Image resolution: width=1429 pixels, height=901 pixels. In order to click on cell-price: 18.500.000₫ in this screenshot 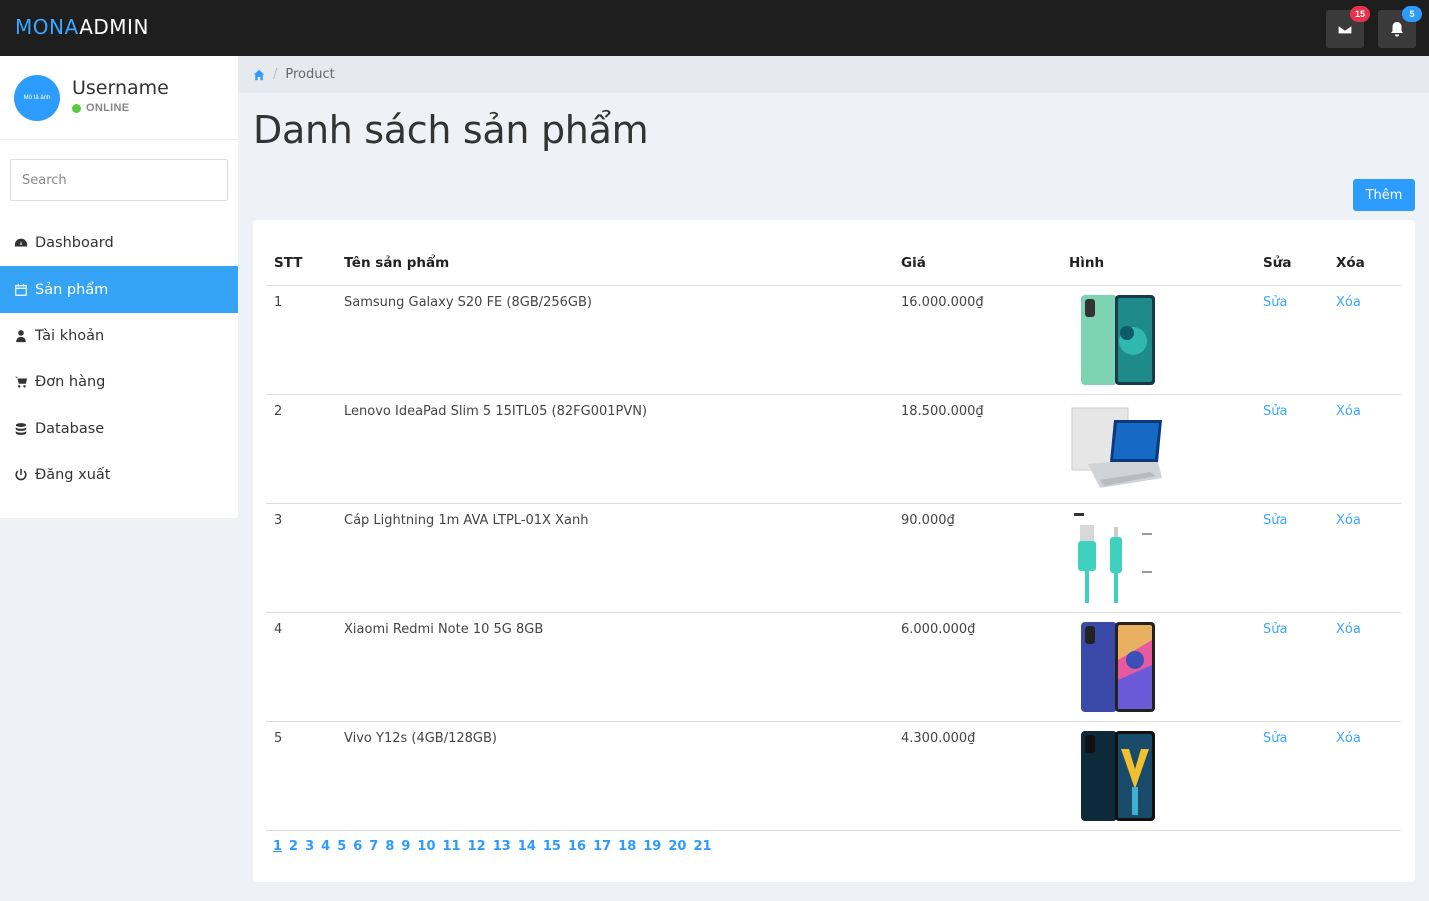, I will do `click(942, 411)`.